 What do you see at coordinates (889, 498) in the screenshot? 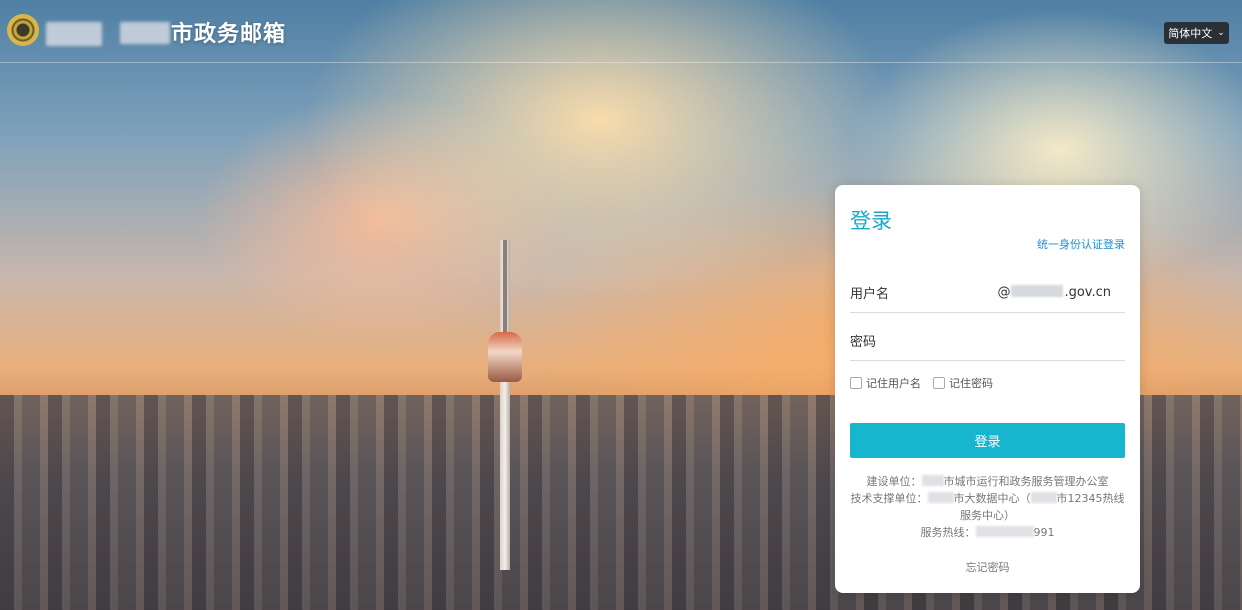
I see `support-prefix: 技术支撑单位：` at bounding box center [889, 498].